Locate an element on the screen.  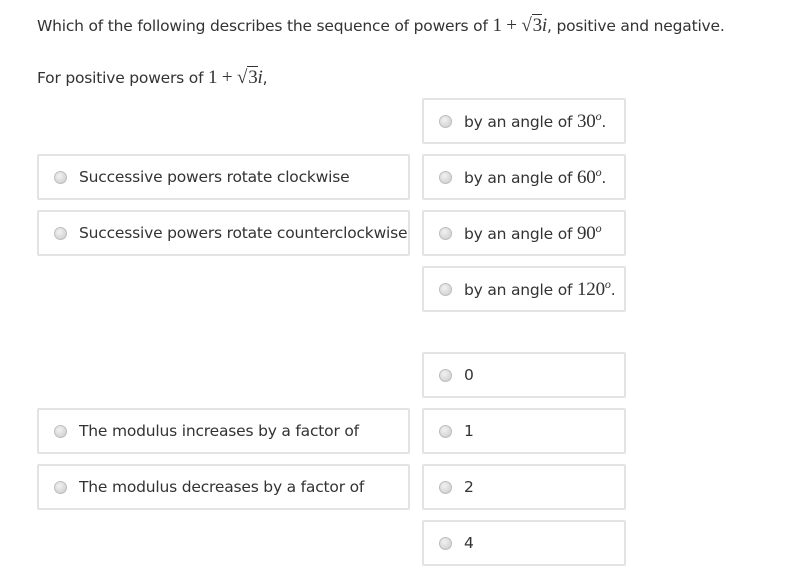
angle-value: 30o is located at coordinates (589, 120).